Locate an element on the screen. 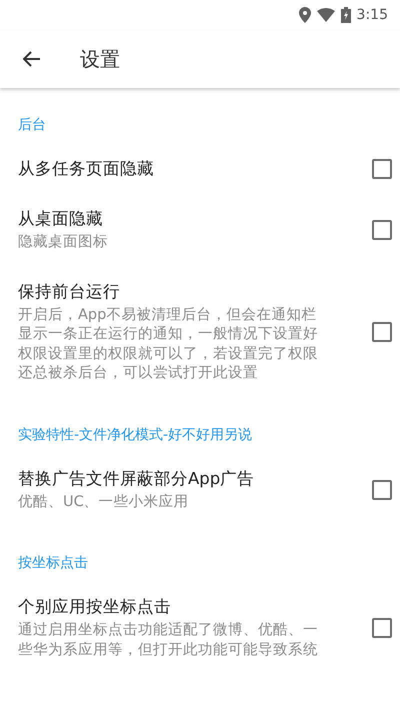 The width and height of the screenshot is (400, 711). location-icon is located at coordinates (304, 15).